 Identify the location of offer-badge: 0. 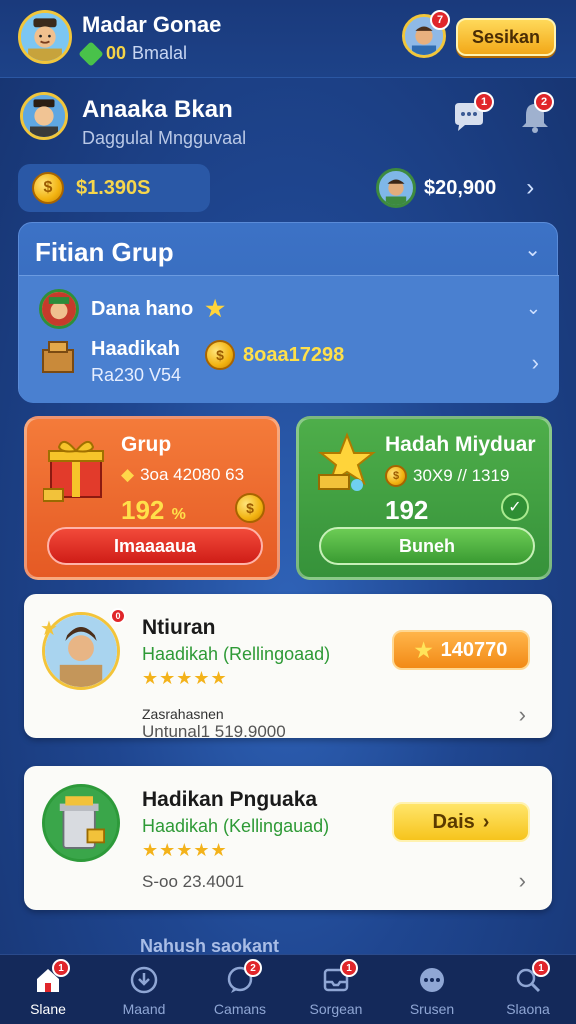
(118, 616).